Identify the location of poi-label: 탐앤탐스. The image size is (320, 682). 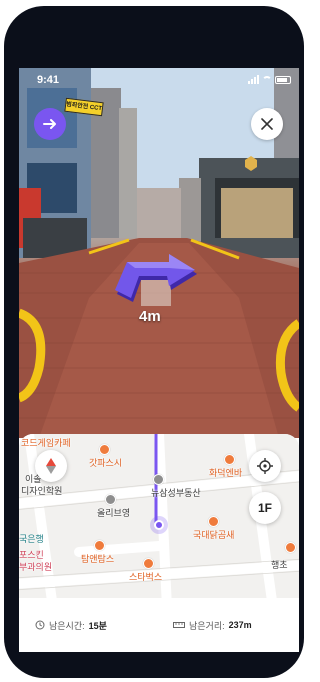
(98, 559).